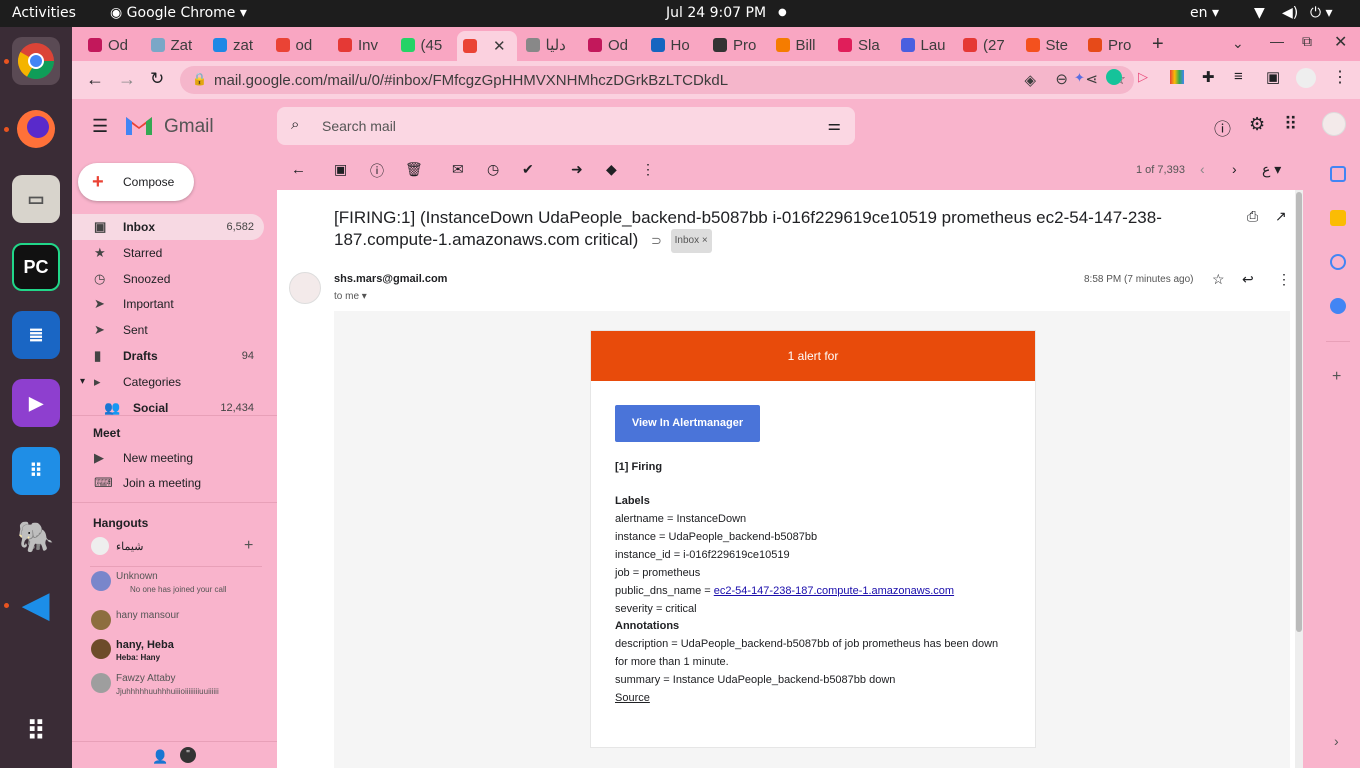 The height and width of the screenshot is (768, 1360). What do you see at coordinates (298, 169) in the screenshot?
I see `back-to-inbox-icon: ←` at bounding box center [298, 169].